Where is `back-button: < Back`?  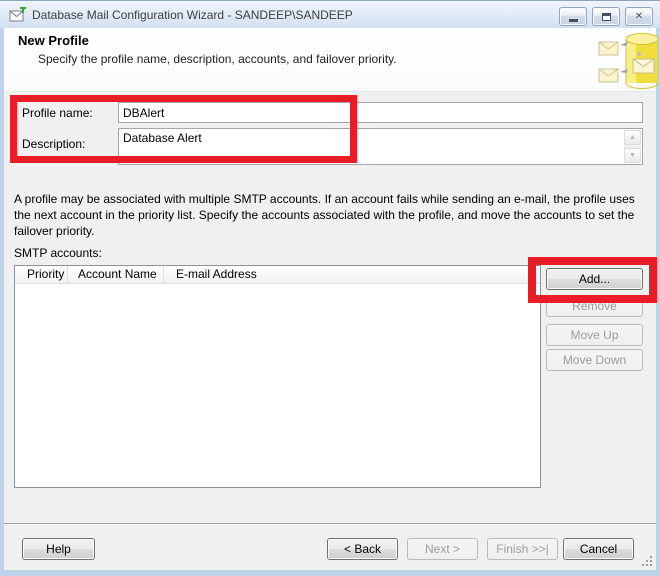 back-button: < Back is located at coordinates (362, 549).